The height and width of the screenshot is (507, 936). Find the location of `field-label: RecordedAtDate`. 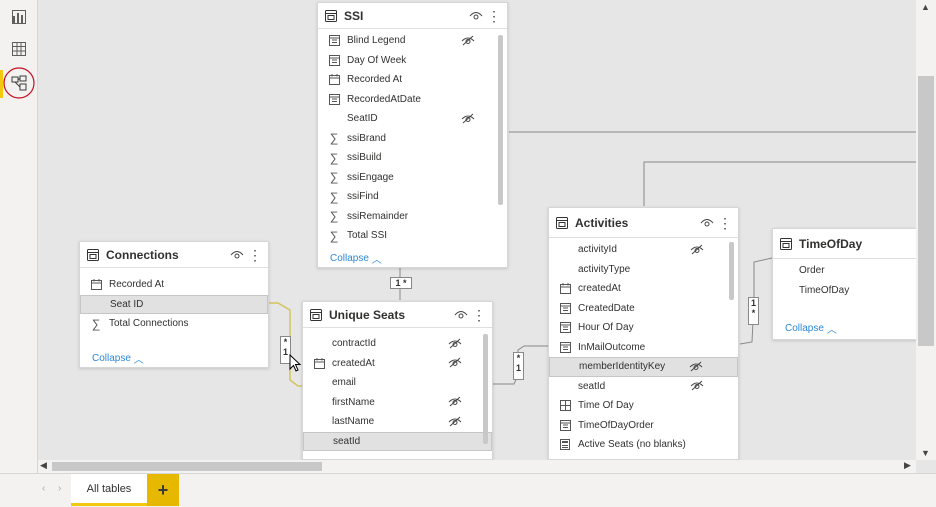

field-label: RecordedAtDate is located at coordinates (384, 99).